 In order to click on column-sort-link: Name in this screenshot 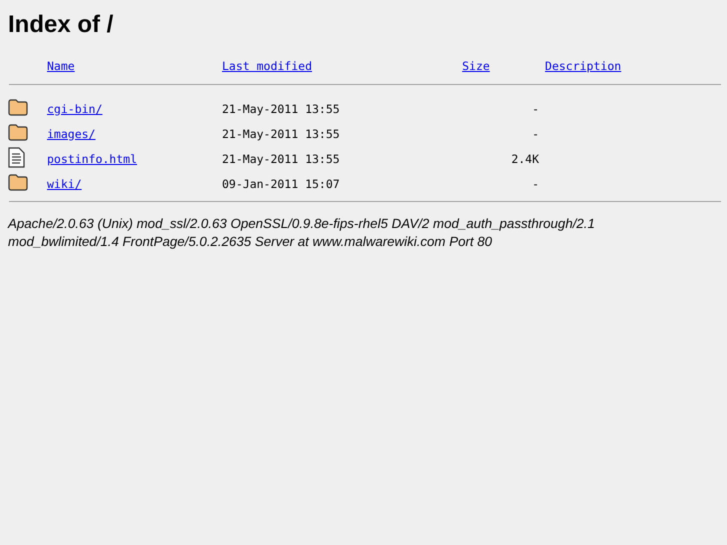, I will do `click(61, 66)`.